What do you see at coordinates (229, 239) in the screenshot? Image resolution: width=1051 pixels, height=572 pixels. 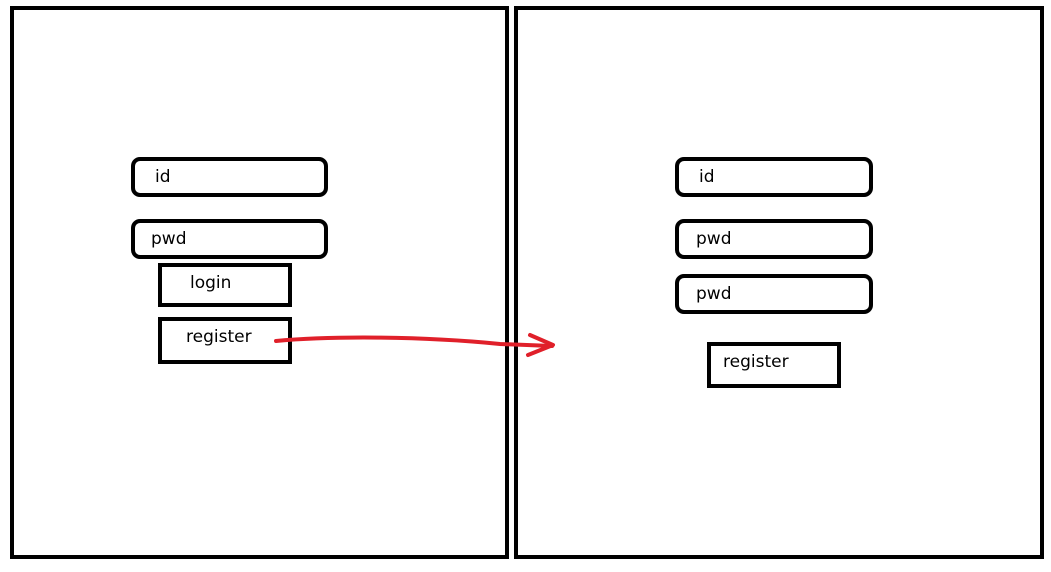 I see `password-input: pwd` at bounding box center [229, 239].